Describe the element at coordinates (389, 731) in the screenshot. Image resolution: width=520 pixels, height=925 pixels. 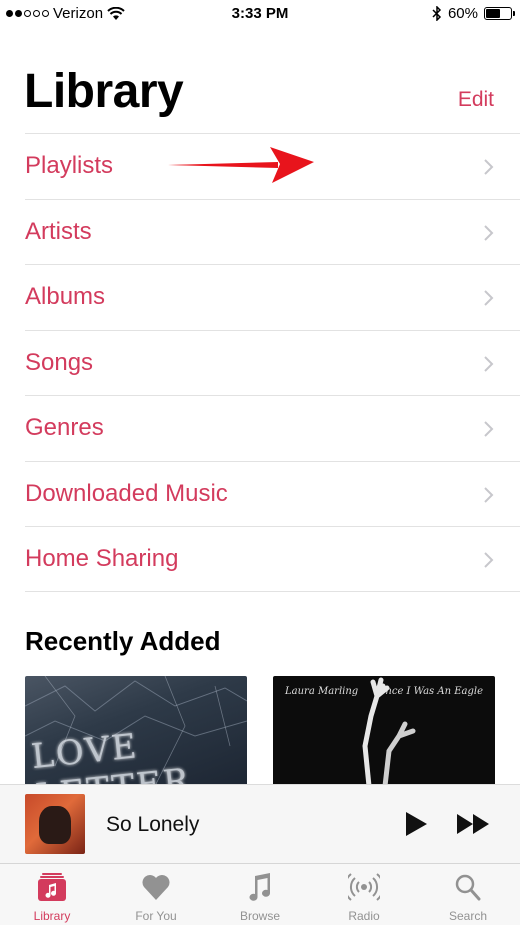
I see `album-cover-art` at that location.